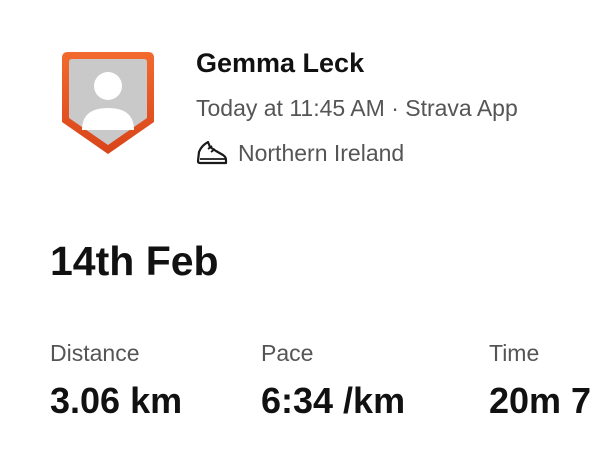 This screenshot has width=600, height=450. I want to click on stat-distance: Distance 3.06 km, so click(116, 381).